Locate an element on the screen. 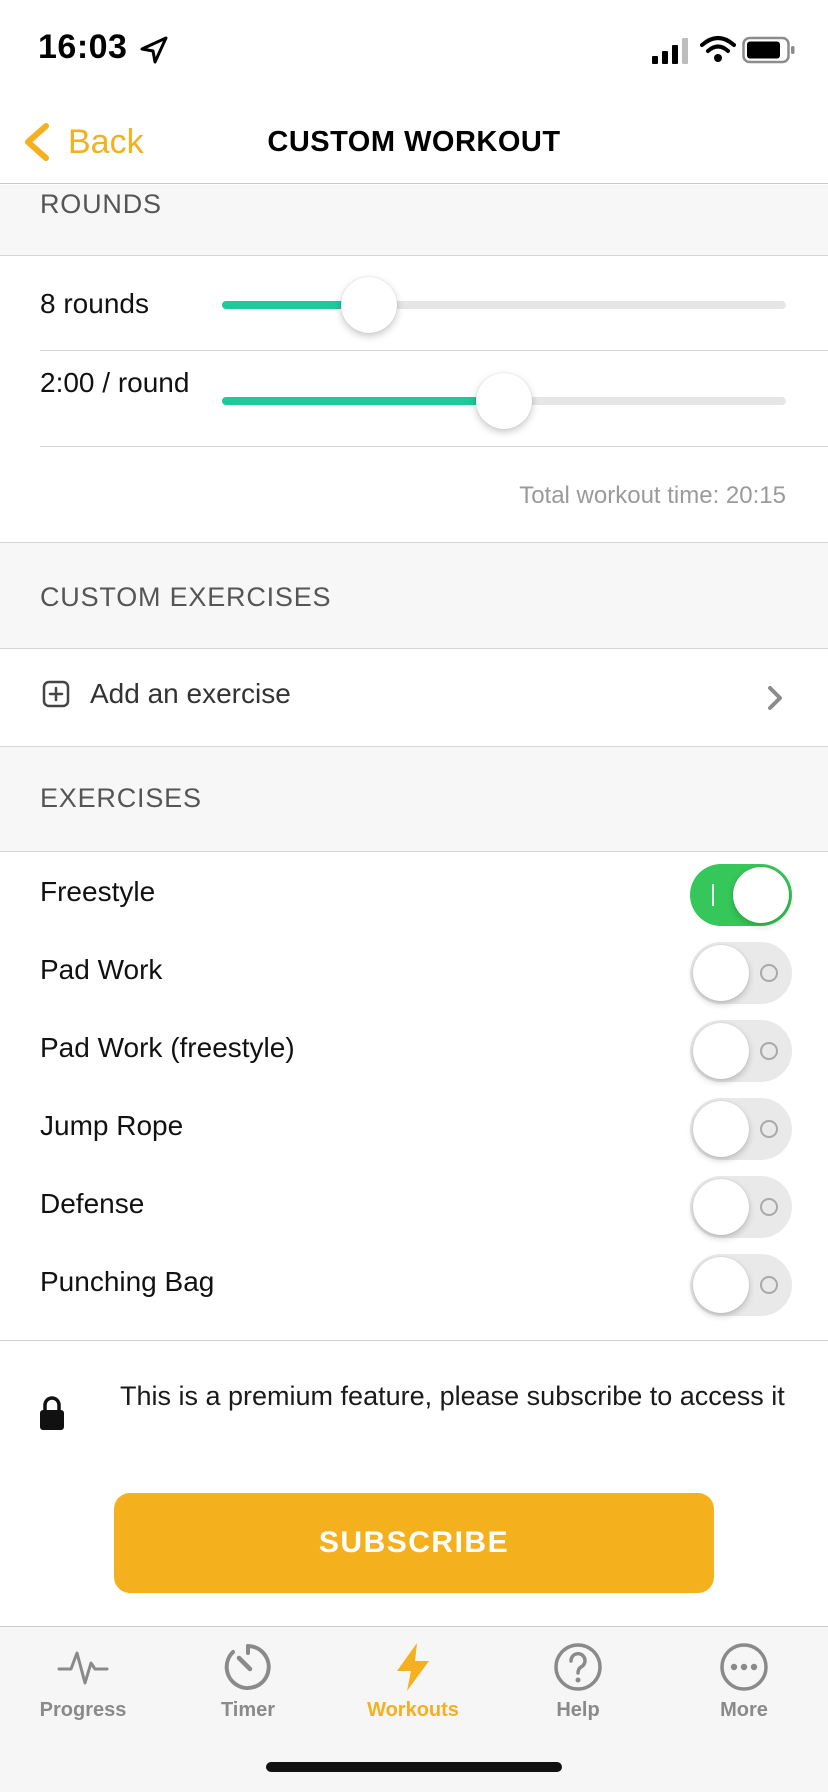 This screenshot has width=828, height=1792. lock-icon is located at coordinates (52, 1413).